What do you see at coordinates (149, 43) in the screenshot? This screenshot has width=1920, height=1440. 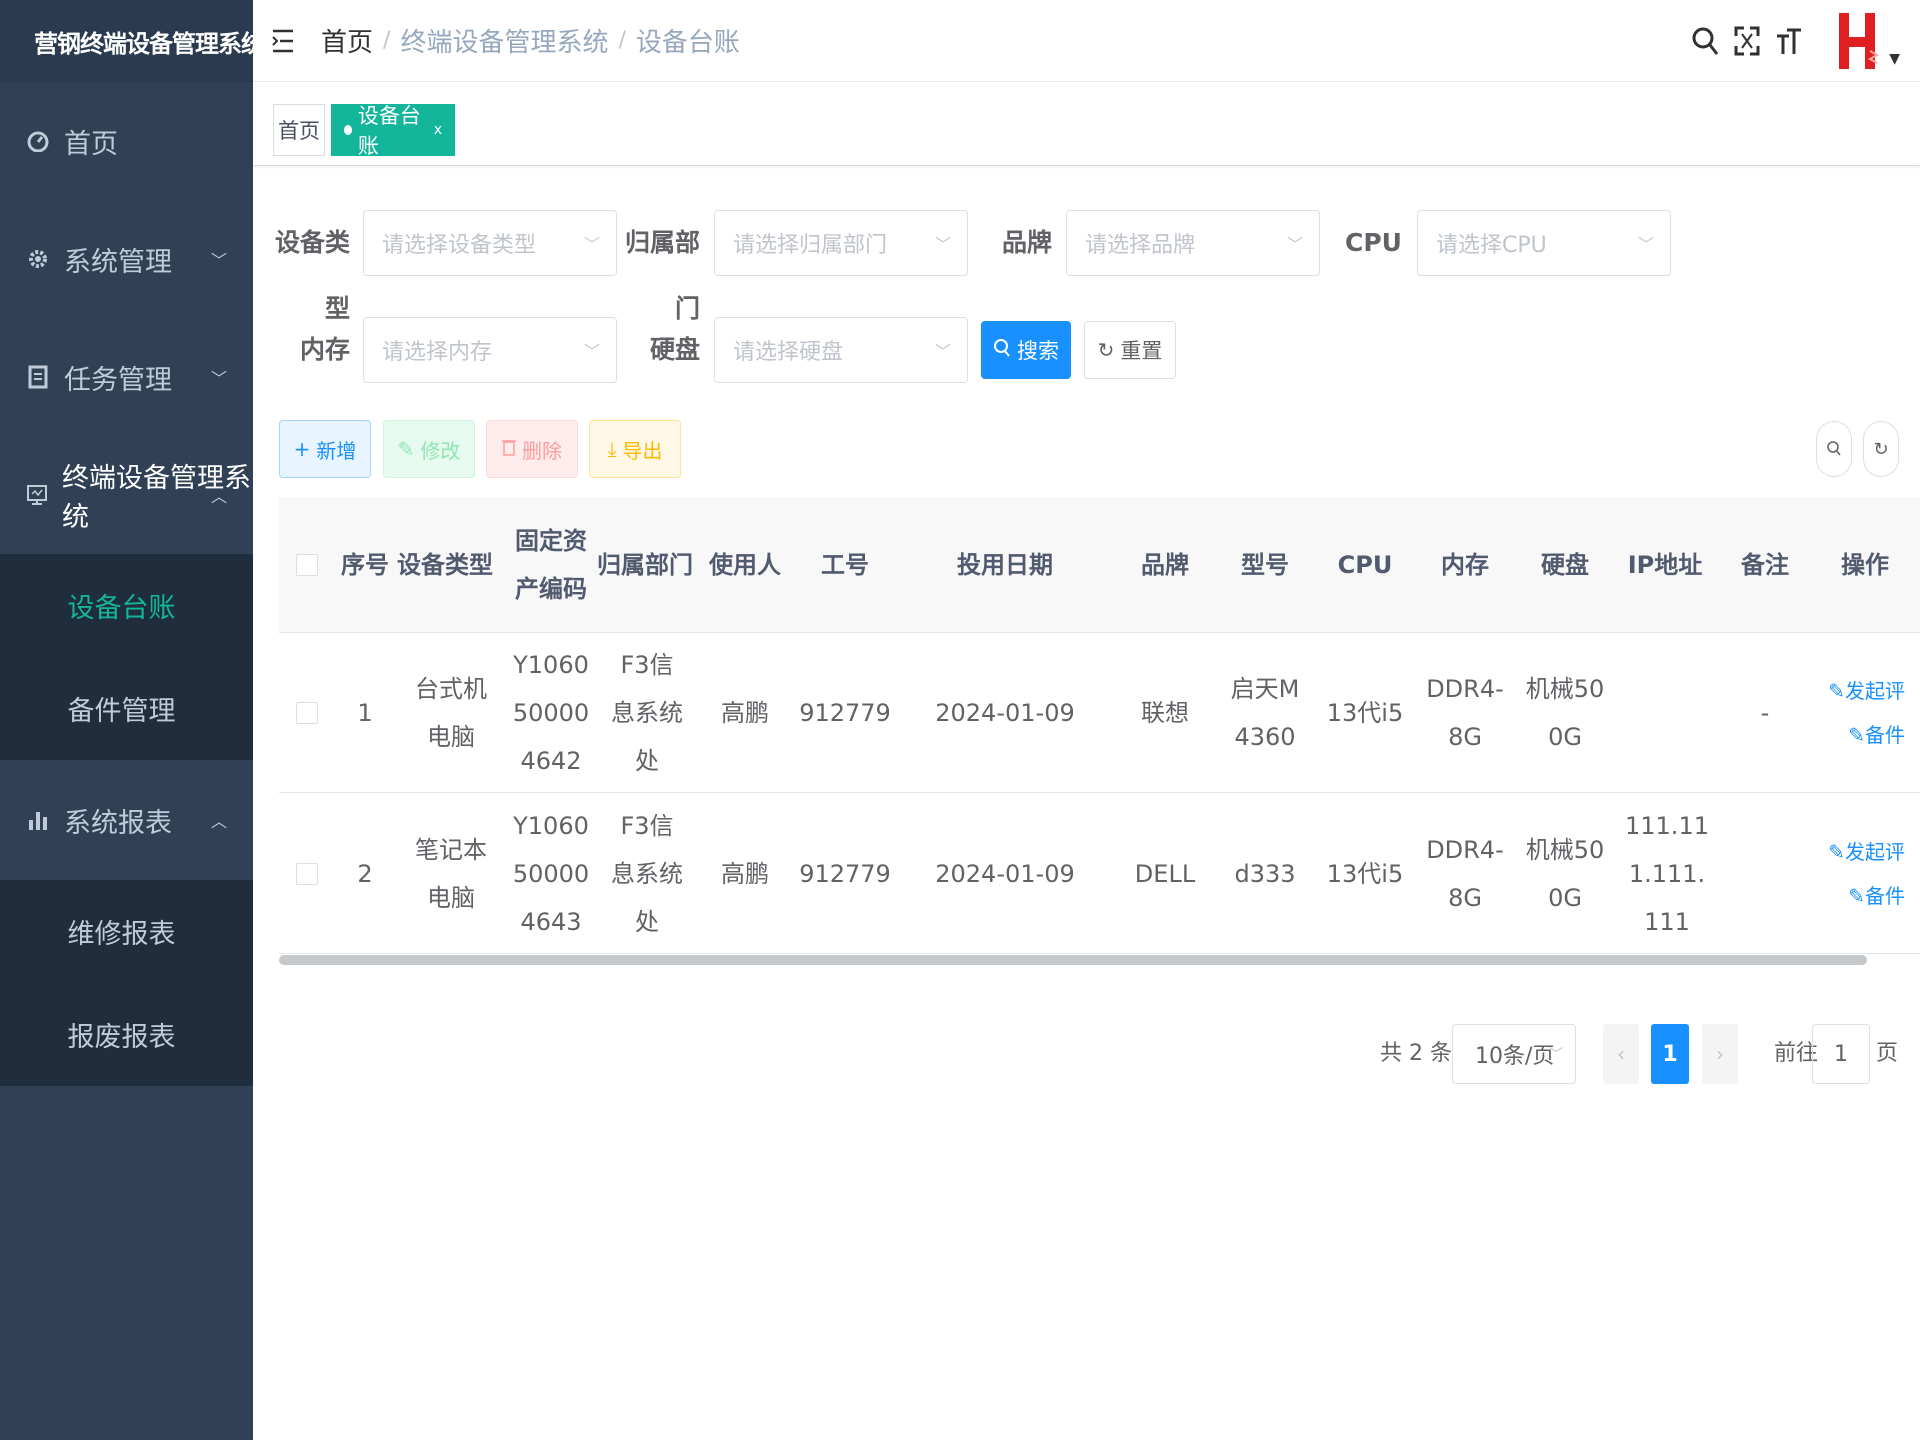 I see `app-title: 营钢终端设备管理系统` at bounding box center [149, 43].